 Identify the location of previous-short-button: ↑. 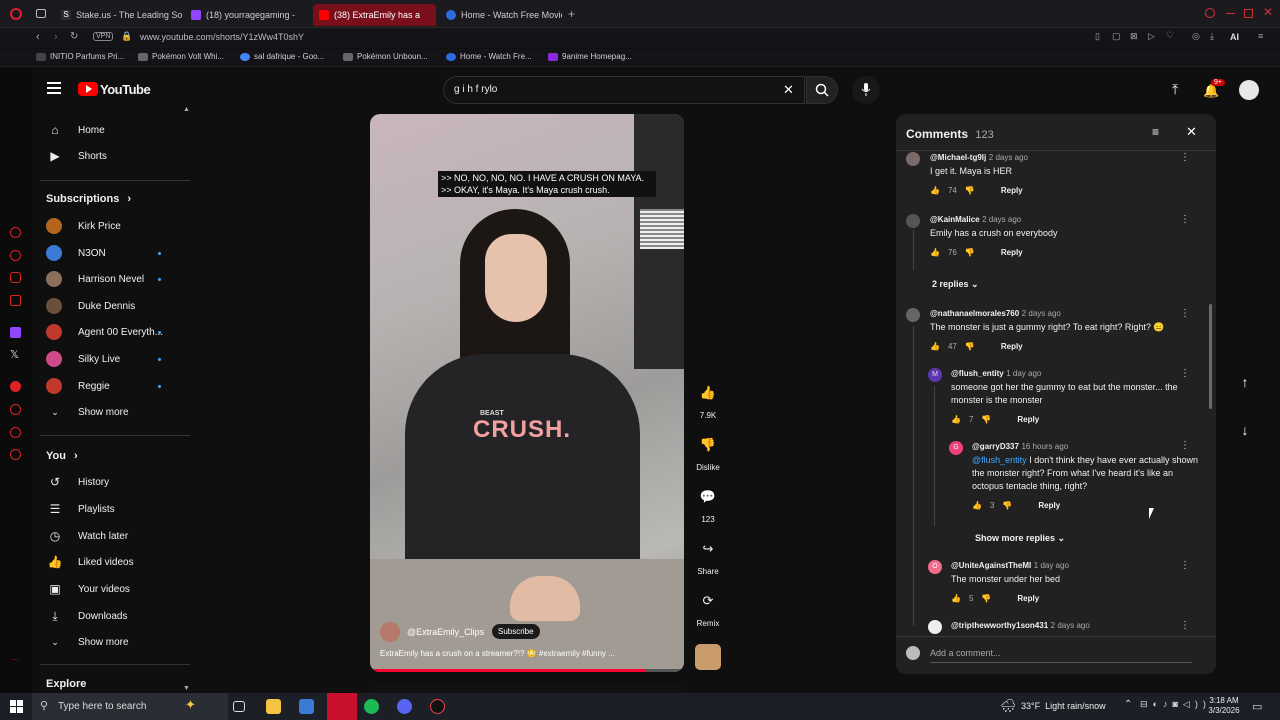
(1245, 382).